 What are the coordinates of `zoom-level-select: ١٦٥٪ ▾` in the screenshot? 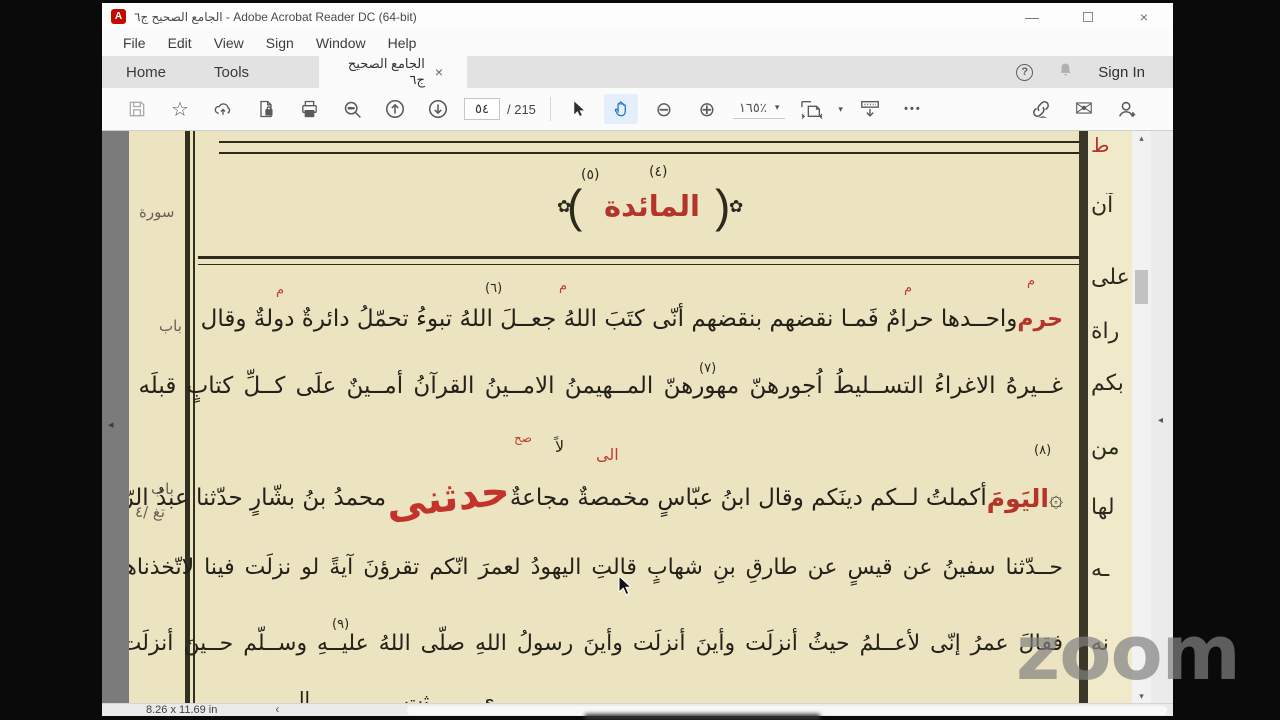 It's located at (759, 109).